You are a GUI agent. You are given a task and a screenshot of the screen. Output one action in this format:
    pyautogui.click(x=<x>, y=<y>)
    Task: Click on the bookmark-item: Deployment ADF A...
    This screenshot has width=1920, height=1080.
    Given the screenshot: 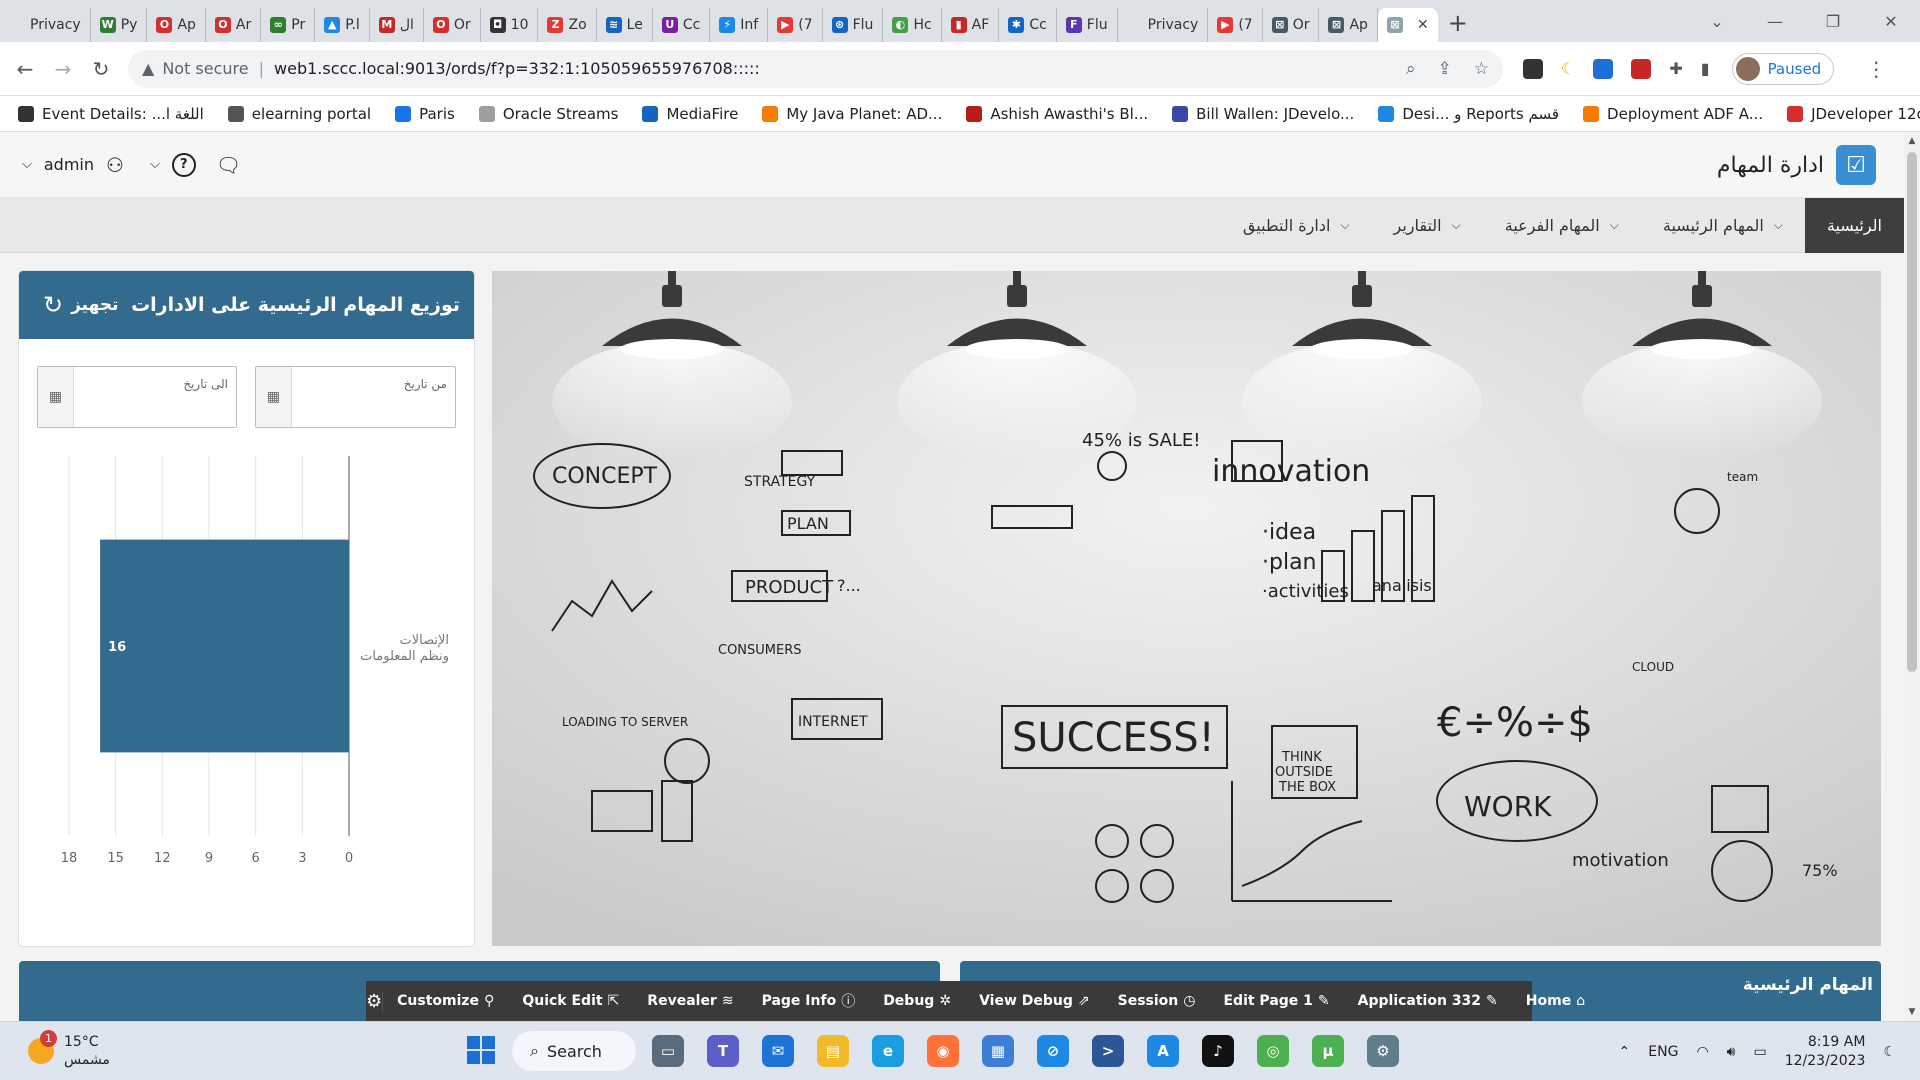 What is the action you would take?
    pyautogui.click(x=1673, y=114)
    